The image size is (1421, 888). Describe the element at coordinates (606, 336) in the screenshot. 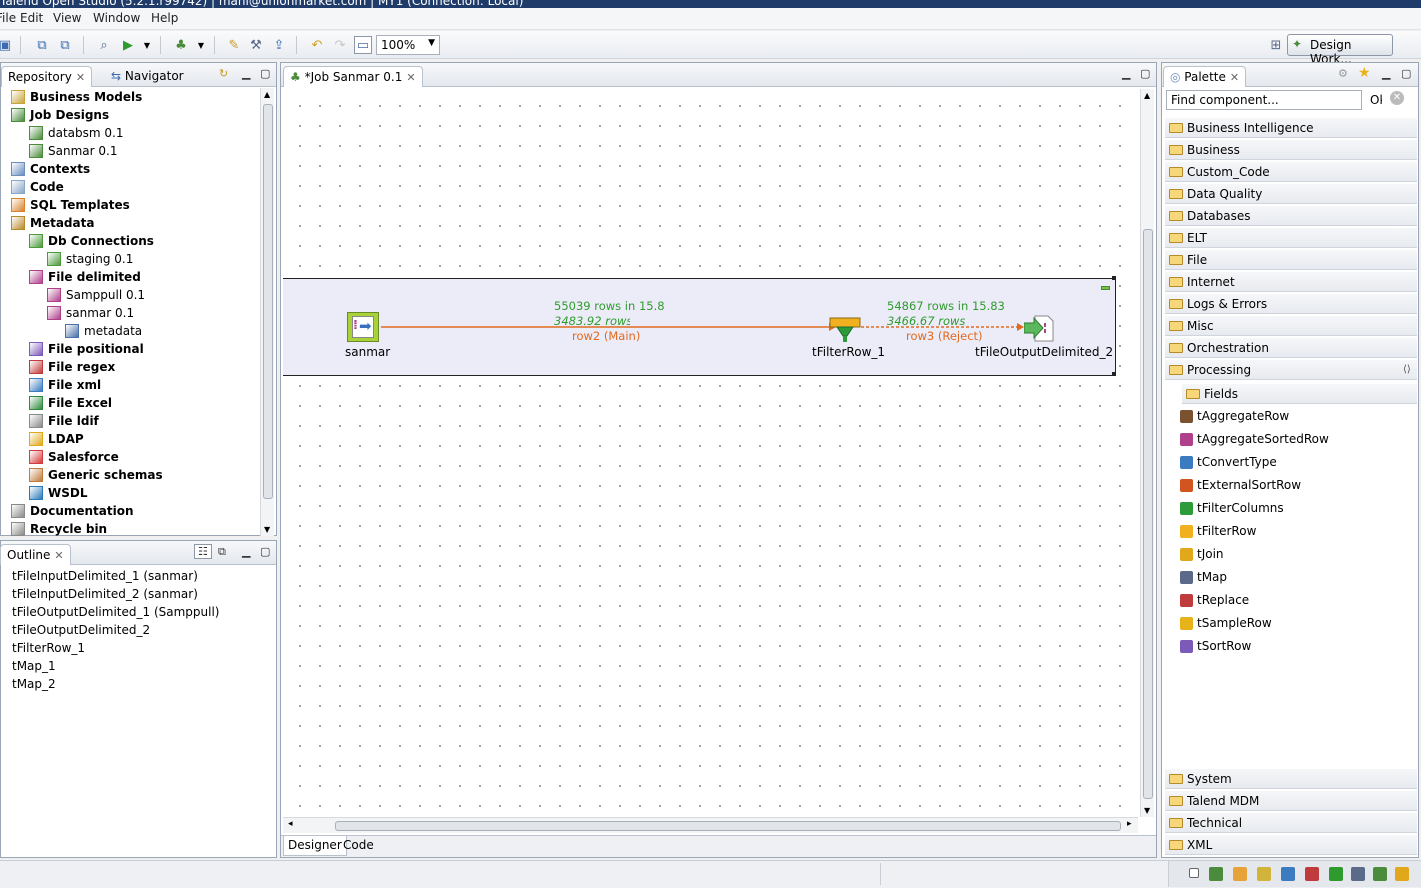

I see `main-link-label: row2 (Main)` at that location.